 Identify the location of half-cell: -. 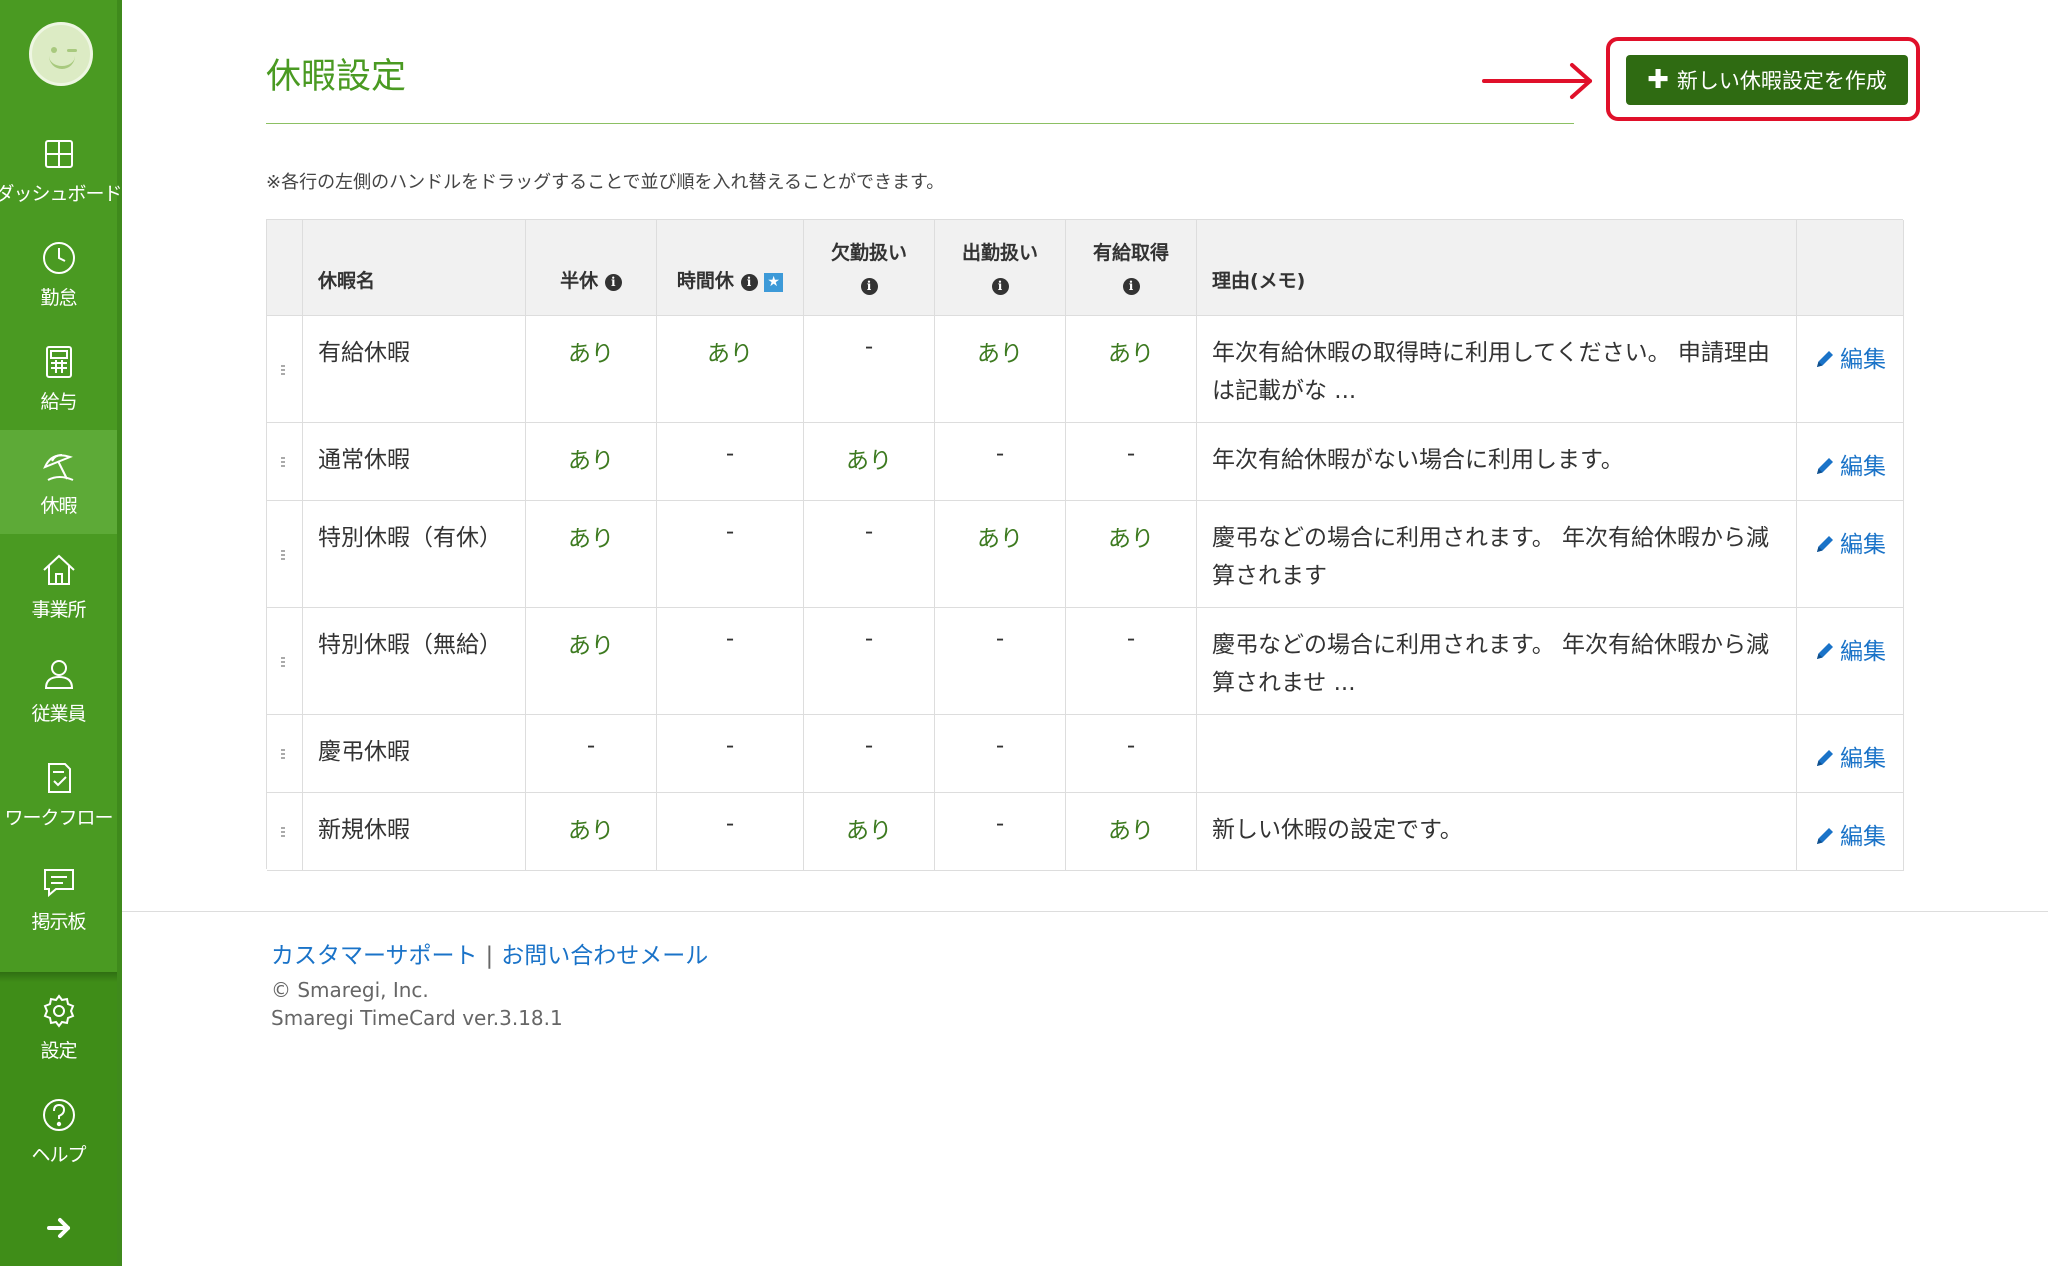
(591, 754).